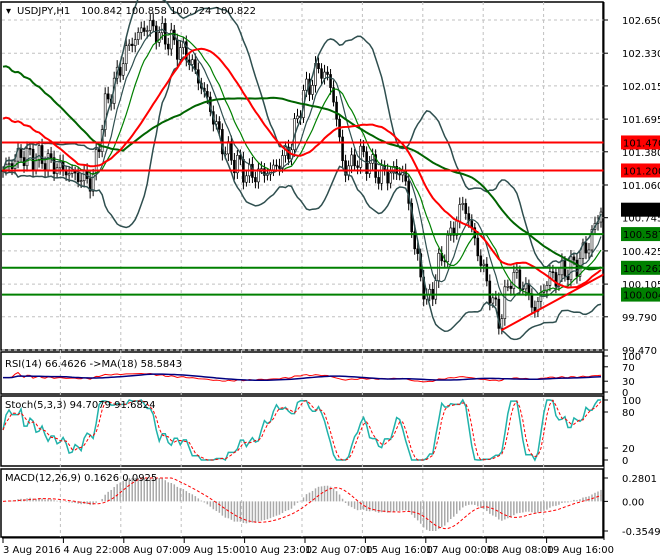 The width and height of the screenshot is (660, 560). I want to click on symbol-header: USDJPY,H1, so click(43, 11).